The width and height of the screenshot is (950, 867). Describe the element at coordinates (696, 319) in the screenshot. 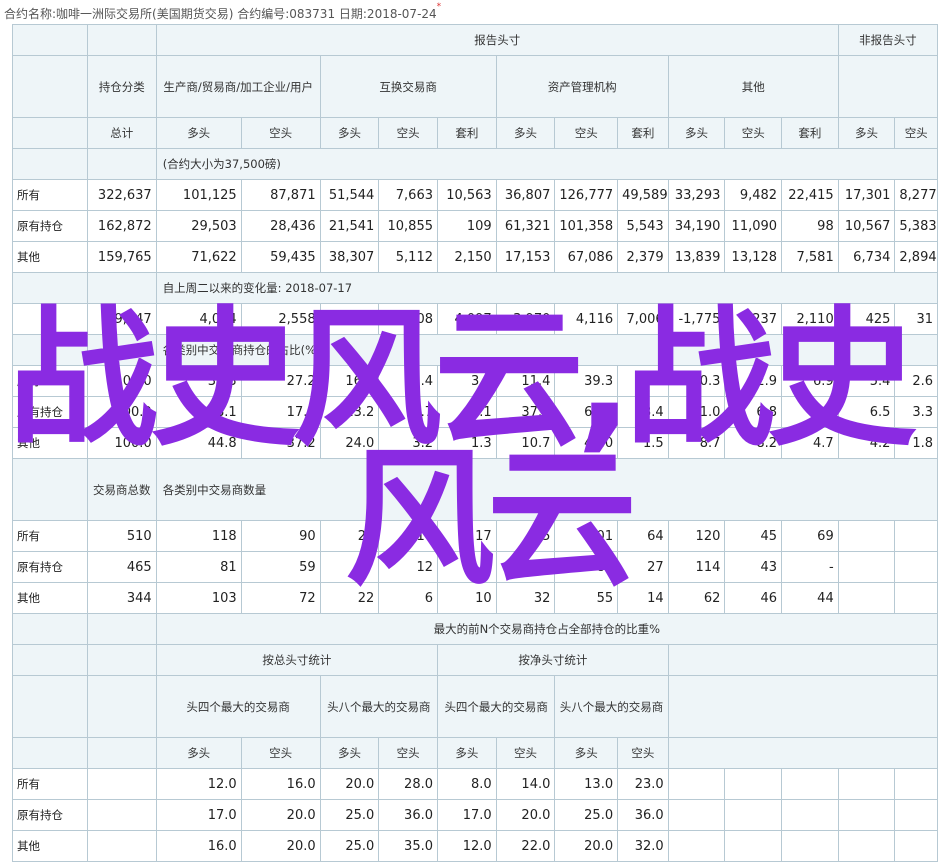

I see `table-cell: -1,775` at that location.